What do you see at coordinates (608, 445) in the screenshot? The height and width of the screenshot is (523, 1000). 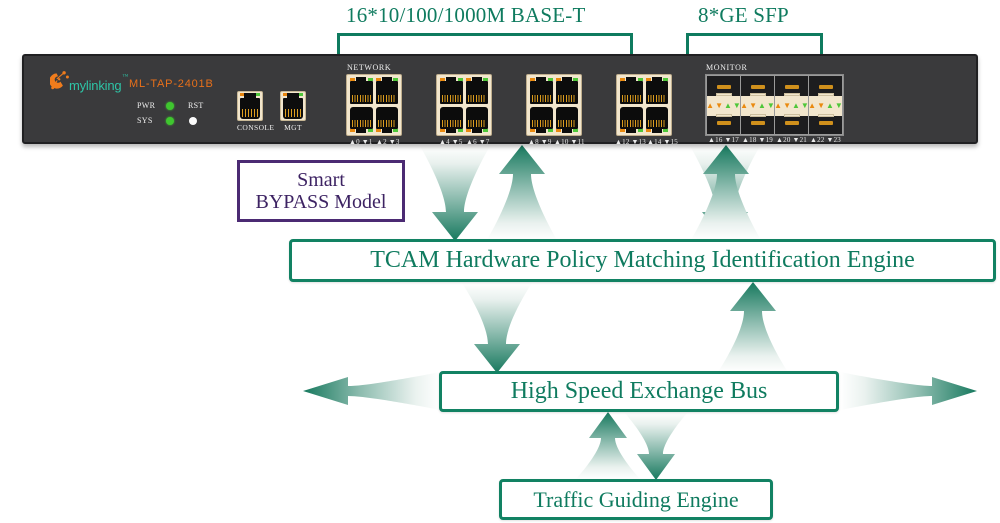 I see `arrow-traffic-to-bus` at bounding box center [608, 445].